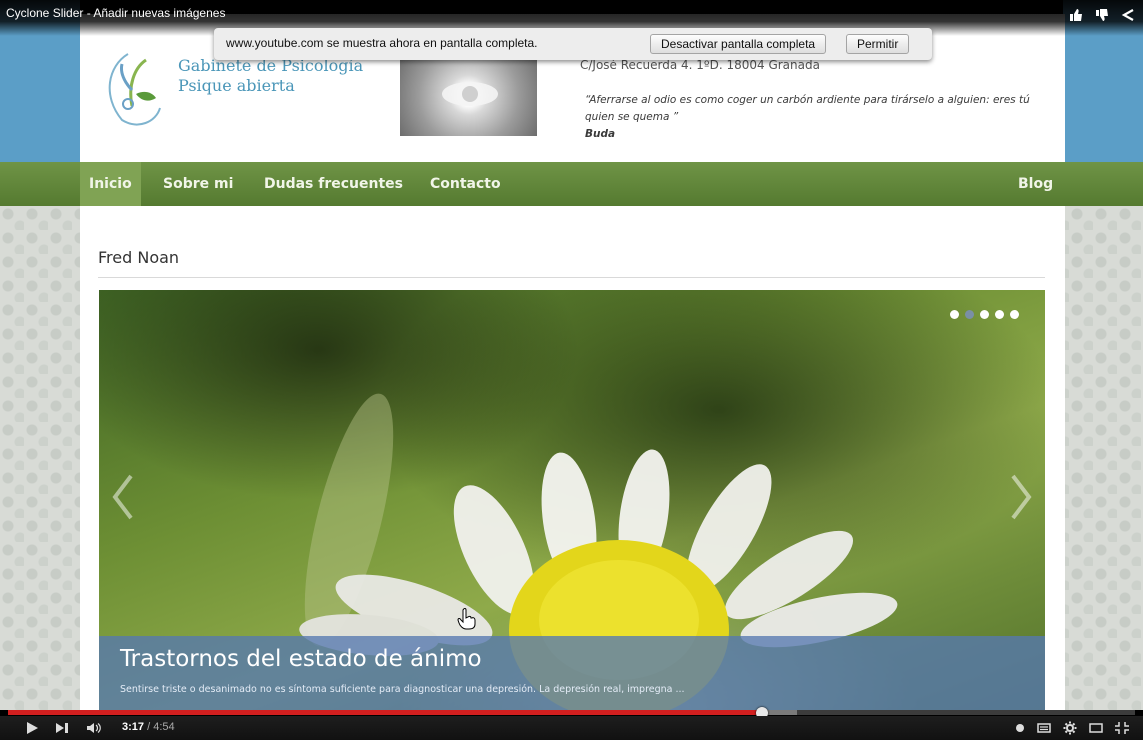  I want to click on header-flower-image, so click(468, 95).